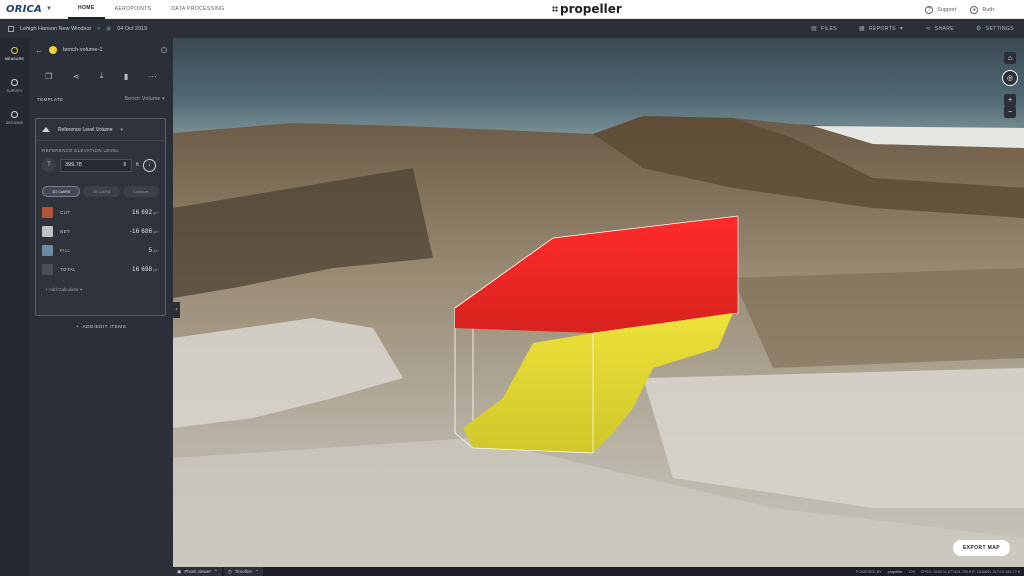 This screenshot has height=576, width=1024. I want to click on zoom-in-button: +, so click(1010, 100).